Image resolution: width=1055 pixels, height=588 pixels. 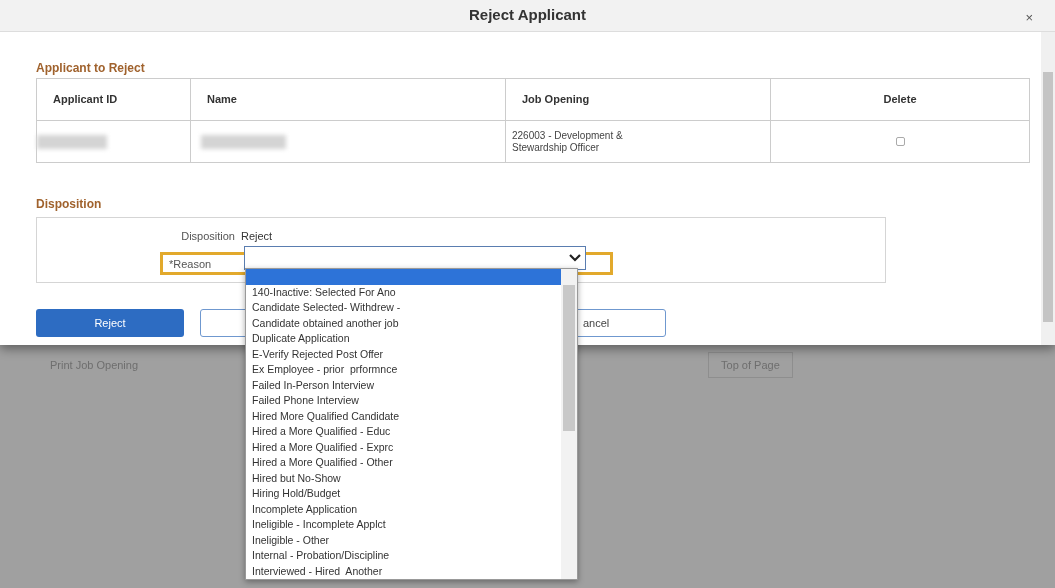 I want to click on dropdown-option: Ineligible - Other, so click(x=403, y=540).